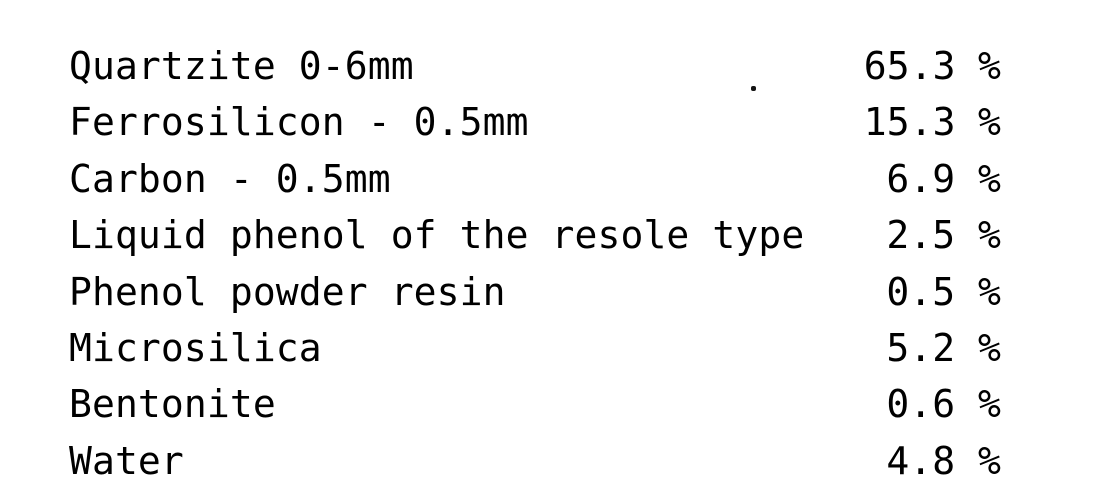  What do you see at coordinates (921, 460) in the screenshot?
I see `proportion-value: 4.8` at bounding box center [921, 460].